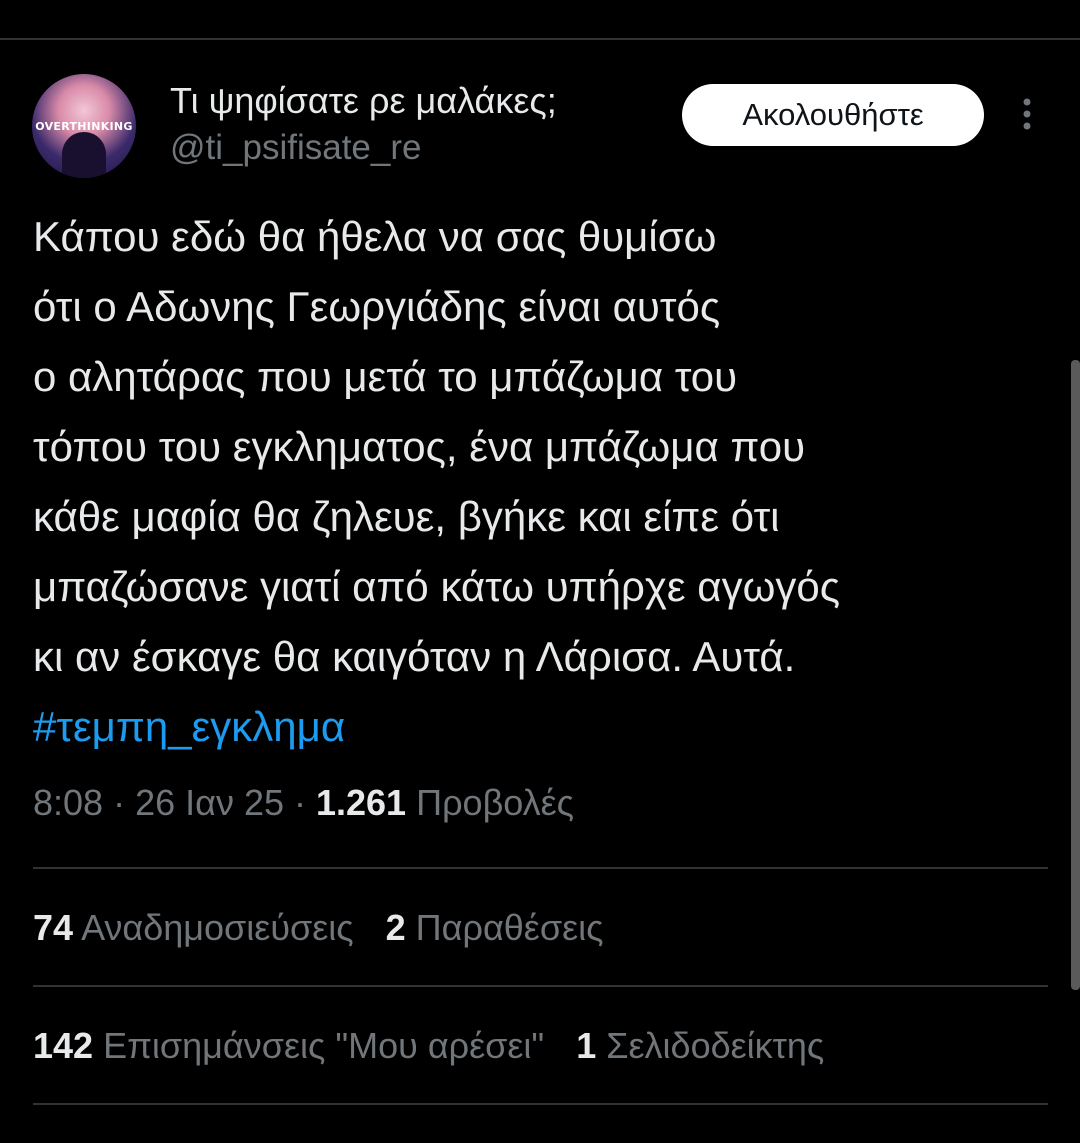 This screenshot has width=1080, height=1143. I want to click on tweet-line: Κάπου εδώ θα ήθελα να σας θυμίσω, so click(375, 236).